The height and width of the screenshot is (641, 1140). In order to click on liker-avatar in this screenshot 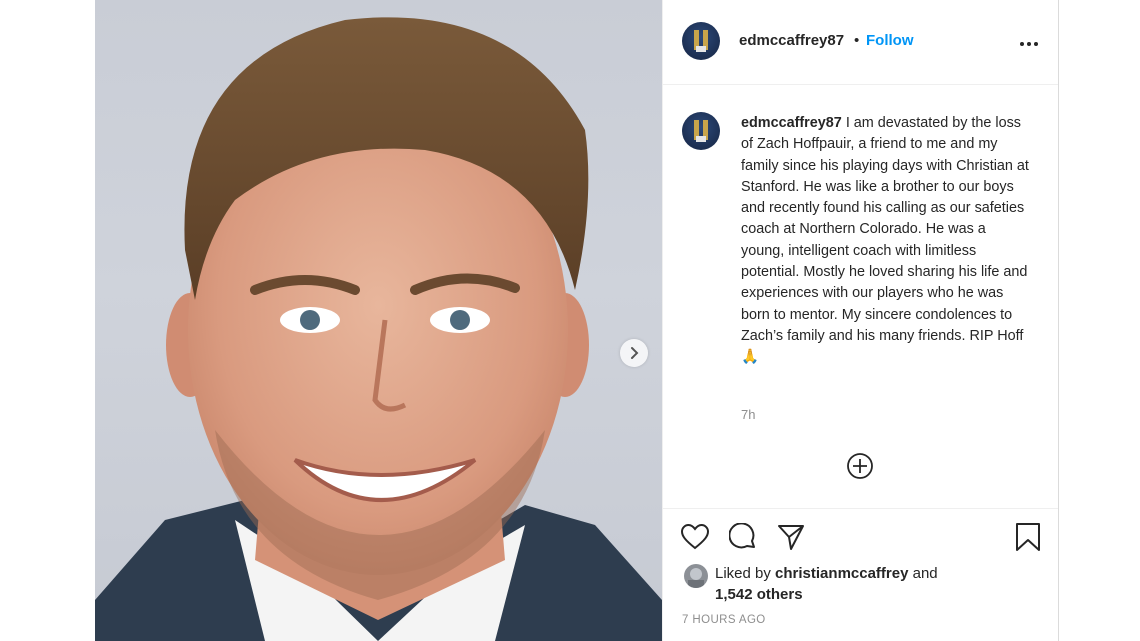, I will do `click(696, 576)`.